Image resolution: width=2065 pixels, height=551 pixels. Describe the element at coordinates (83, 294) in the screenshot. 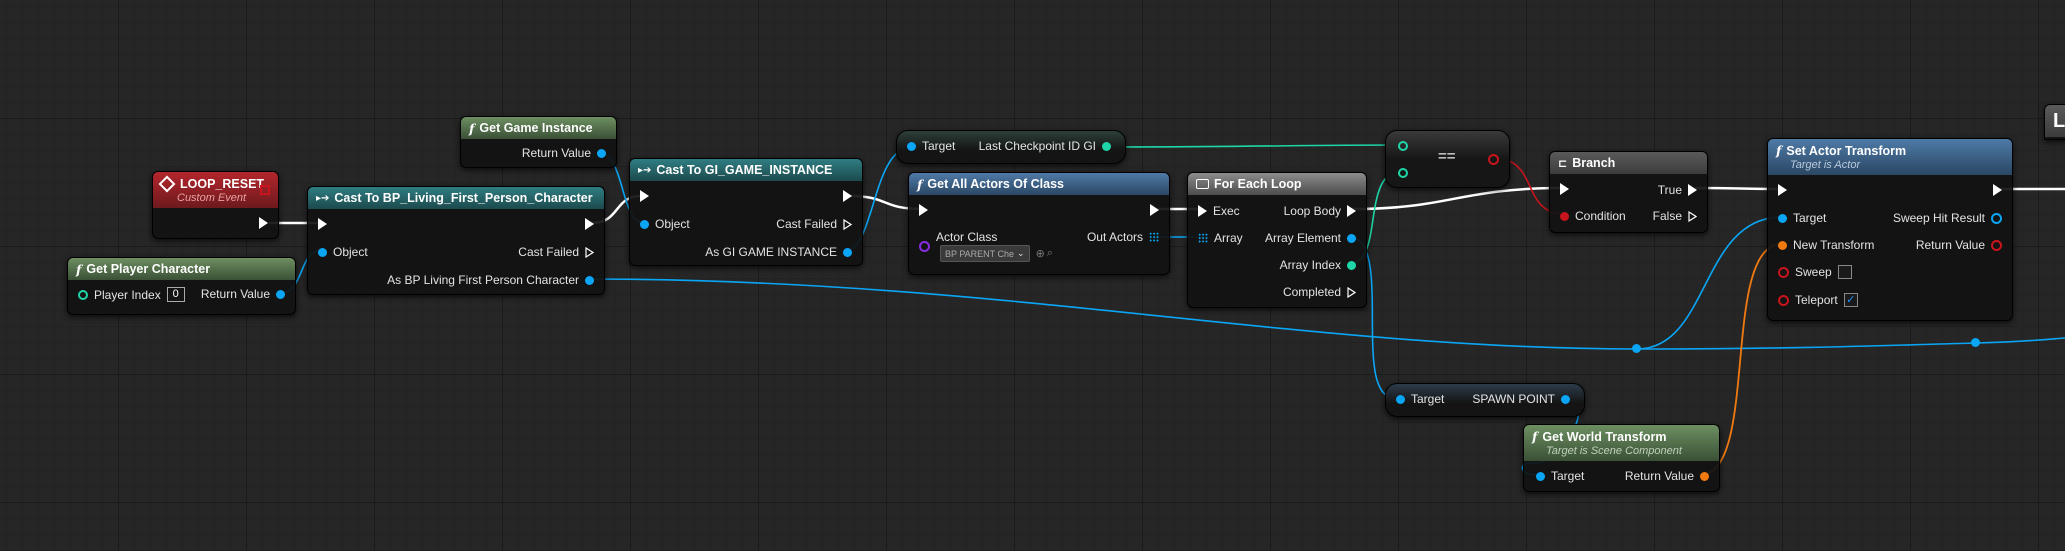

I see `player-index-pin` at that location.